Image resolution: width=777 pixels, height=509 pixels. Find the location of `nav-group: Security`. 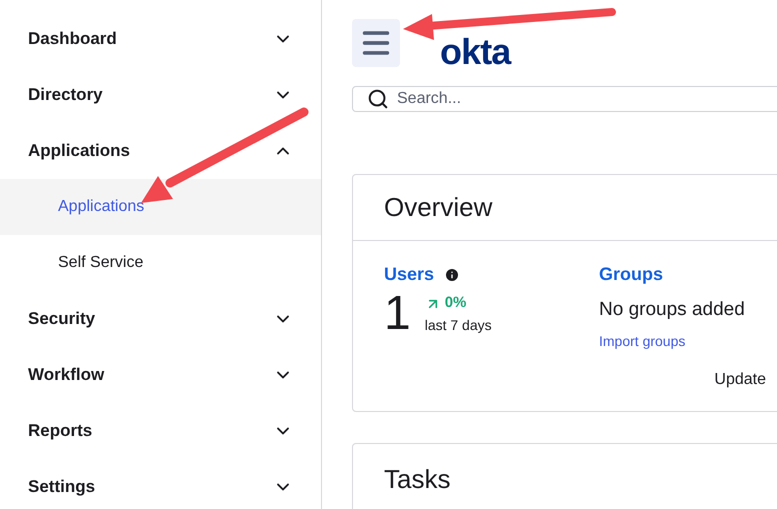

nav-group: Security is located at coordinates (160, 319).